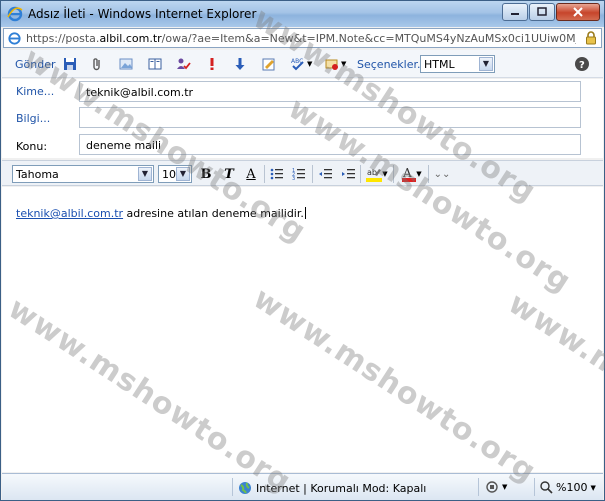  Describe the element at coordinates (591, 38) in the screenshot. I see `lock-icon` at that location.